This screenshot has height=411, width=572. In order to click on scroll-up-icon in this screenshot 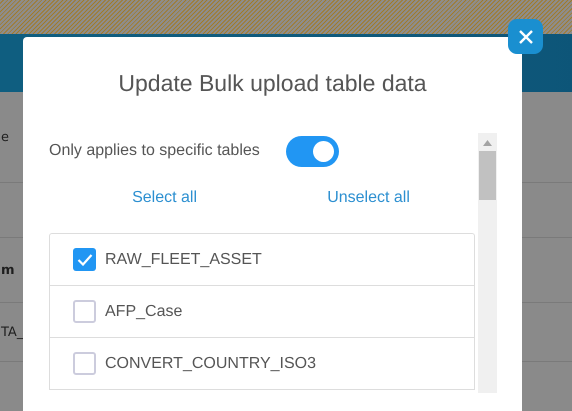, I will do `click(487, 143)`.